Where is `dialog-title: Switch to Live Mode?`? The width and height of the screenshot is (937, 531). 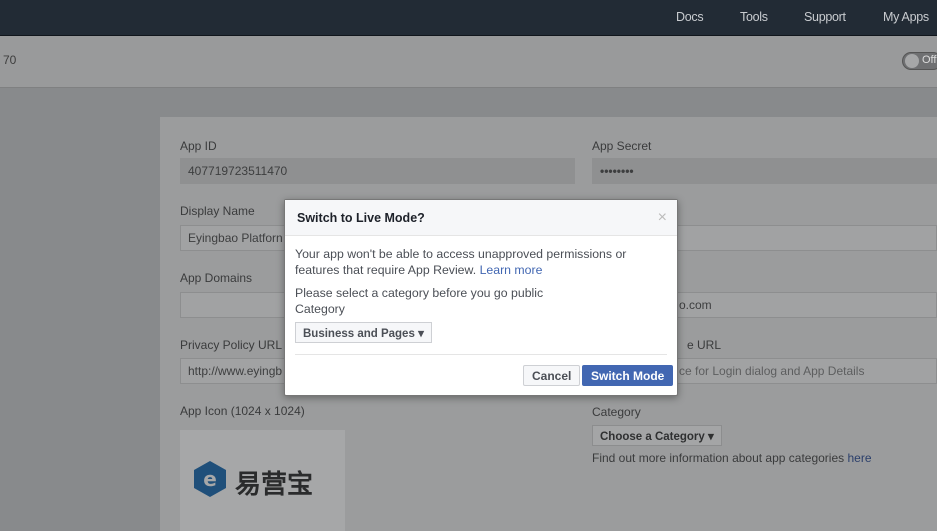
dialog-title: Switch to Live Mode? is located at coordinates (481, 218).